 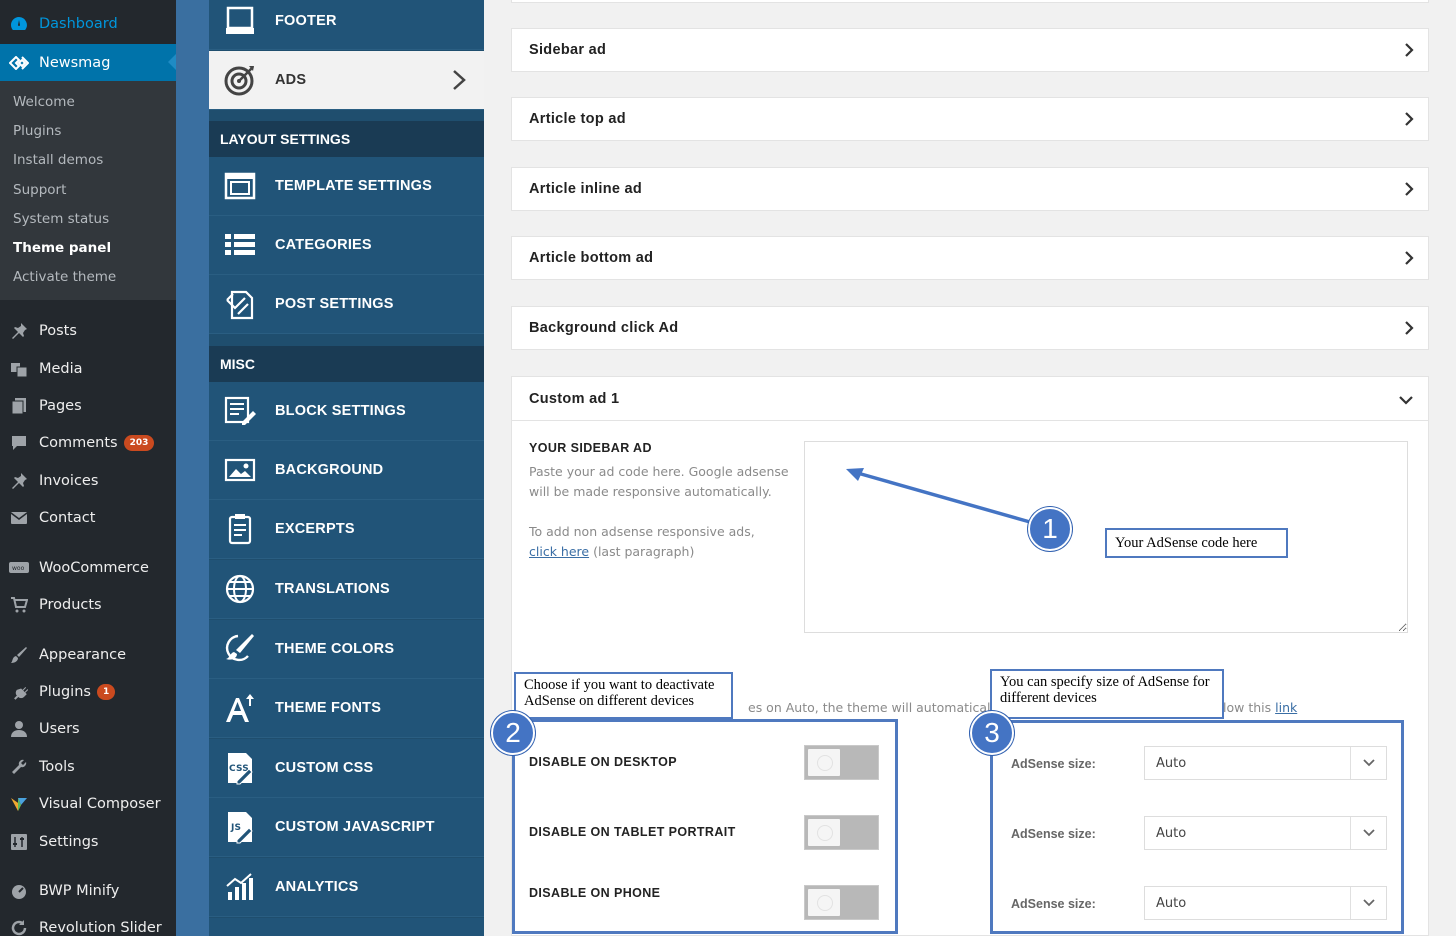 I want to click on menu-appearance: Appearance, so click(x=88, y=655).